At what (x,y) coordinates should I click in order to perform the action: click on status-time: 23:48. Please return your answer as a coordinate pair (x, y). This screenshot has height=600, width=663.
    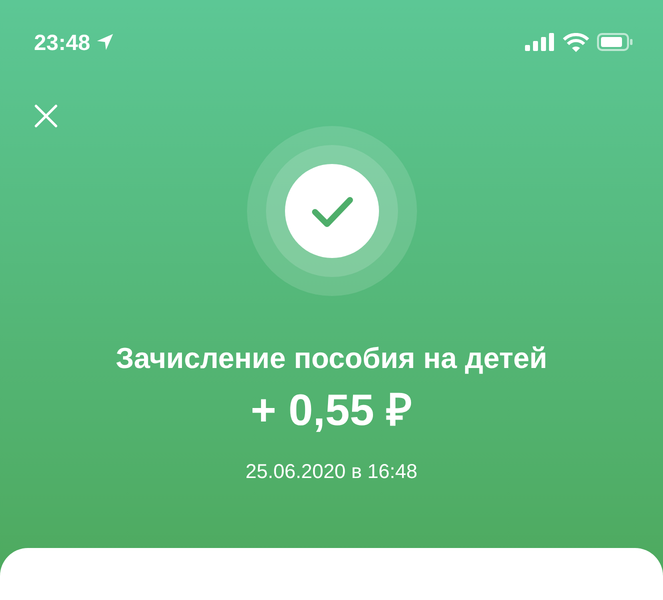
    Looking at the image, I should click on (62, 42).